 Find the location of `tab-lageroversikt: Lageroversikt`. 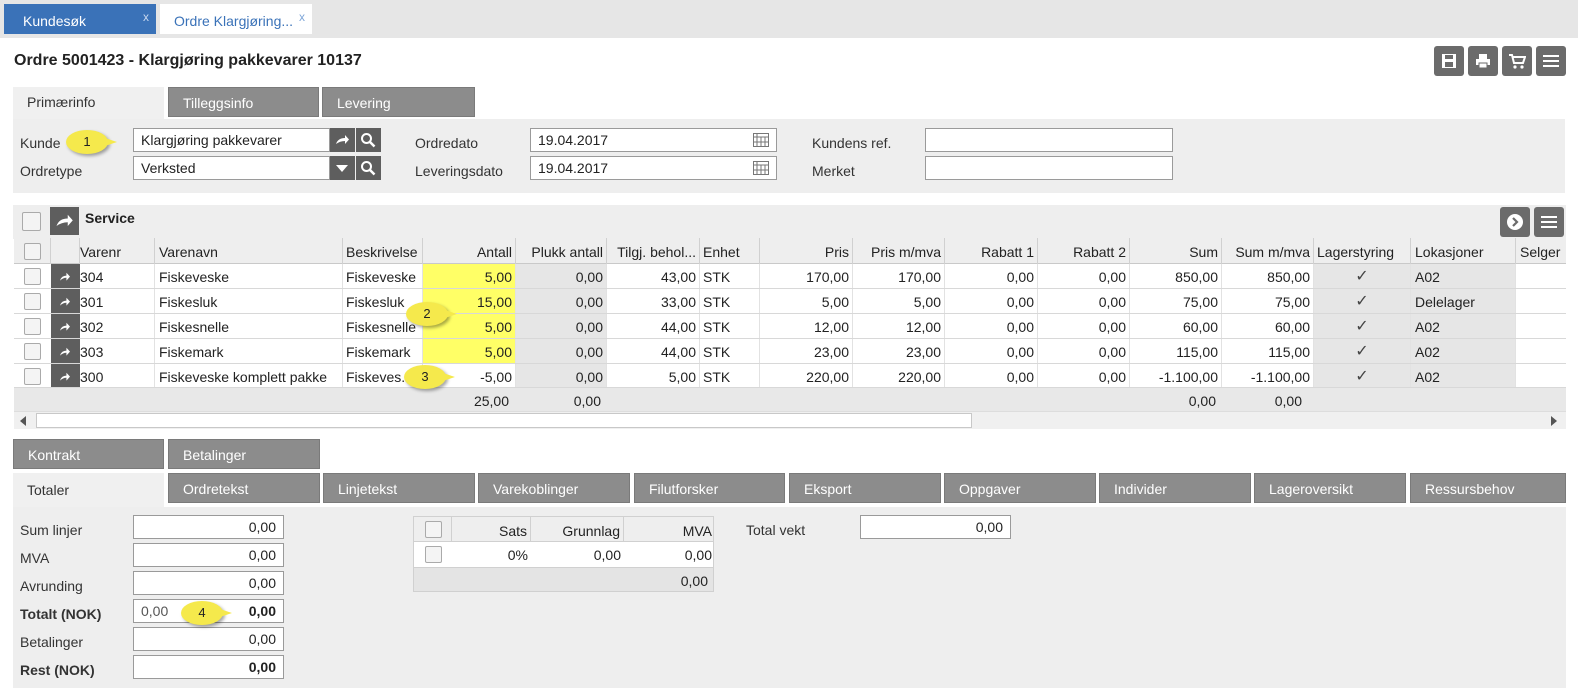

tab-lageroversikt: Lageroversikt is located at coordinates (1330, 488).